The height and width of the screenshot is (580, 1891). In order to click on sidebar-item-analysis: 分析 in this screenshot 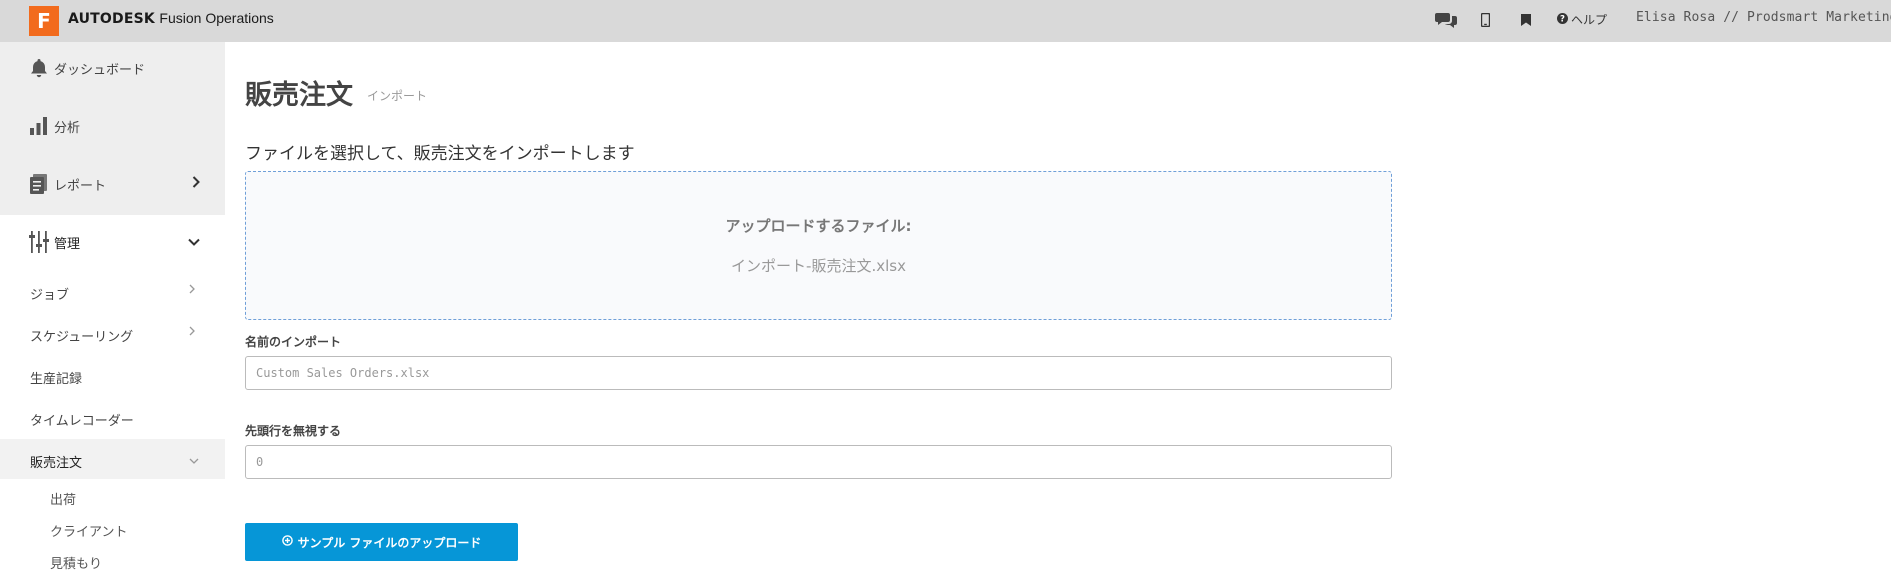, I will do `click(112, 126)`.